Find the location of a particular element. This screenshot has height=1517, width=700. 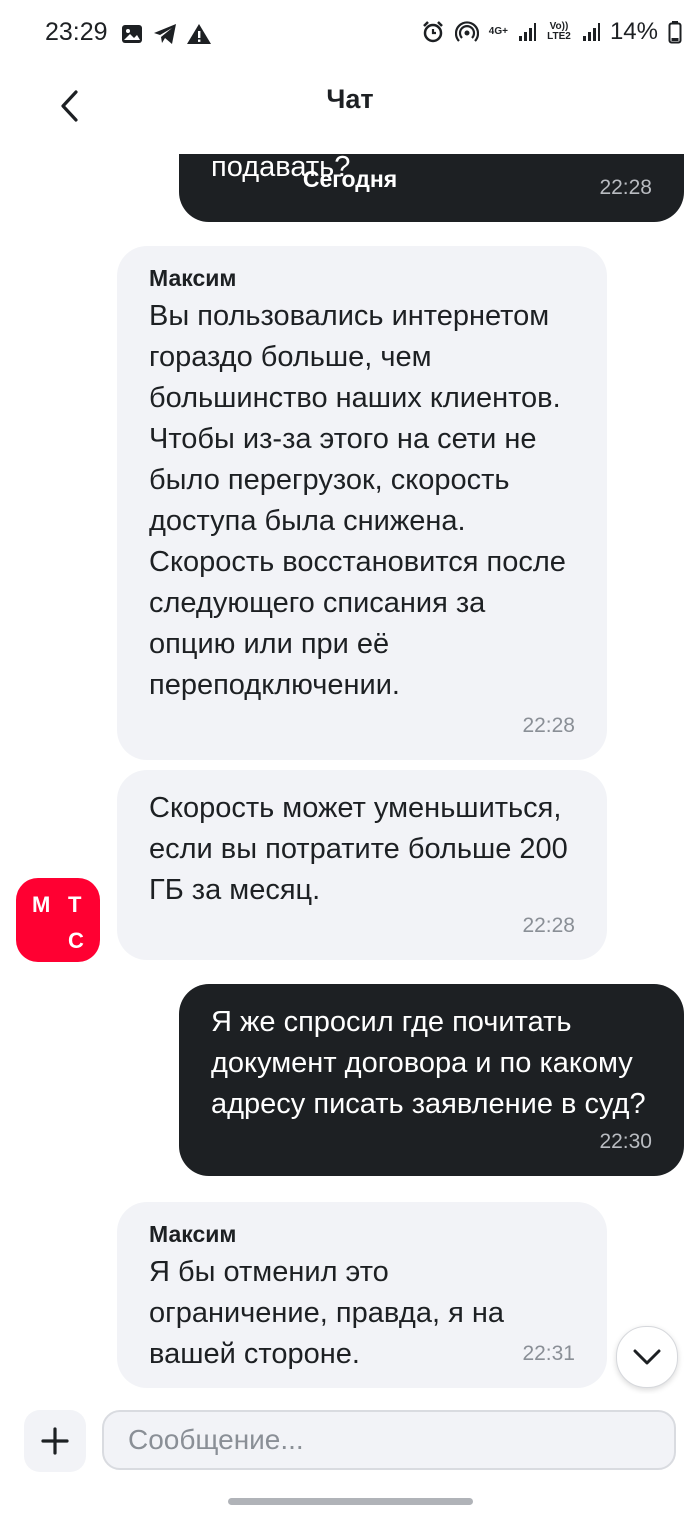

gallery-icon is located at coordinates (132, 34).